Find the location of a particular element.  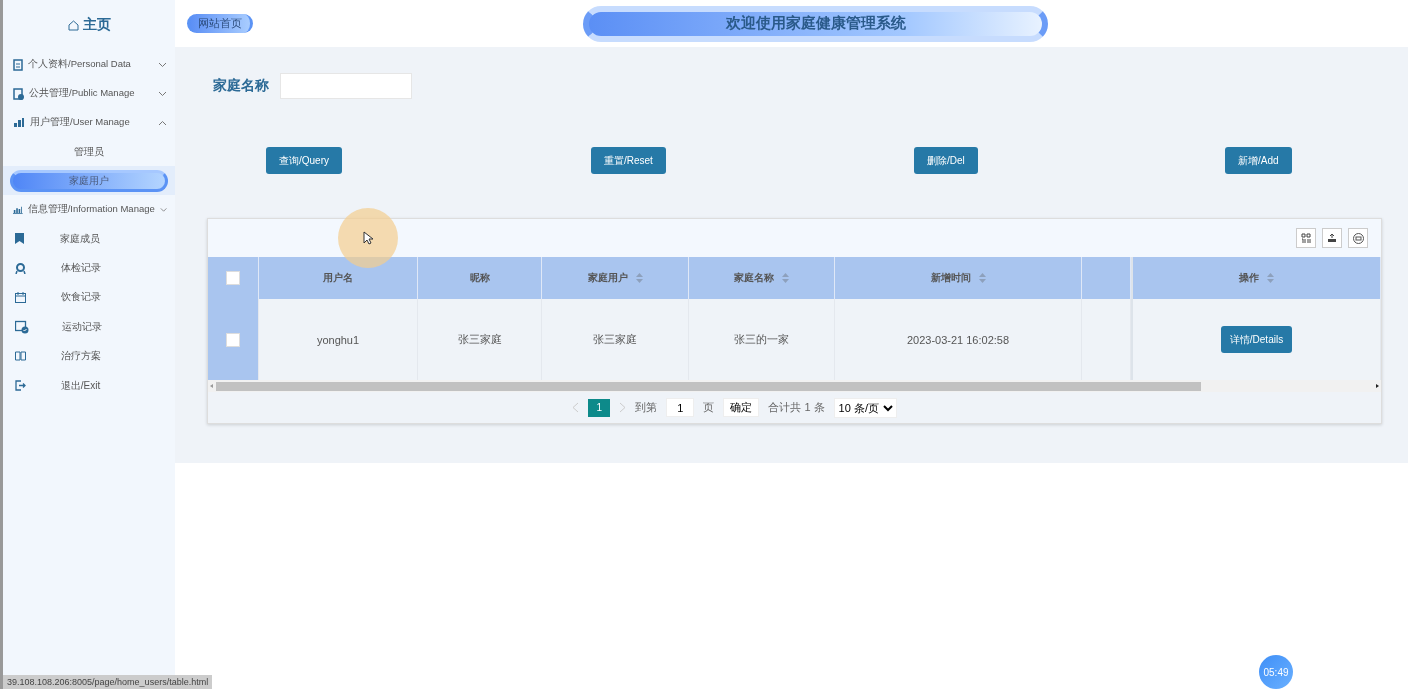

field-label: 家庭名称 is located at coordinates (241, 86).